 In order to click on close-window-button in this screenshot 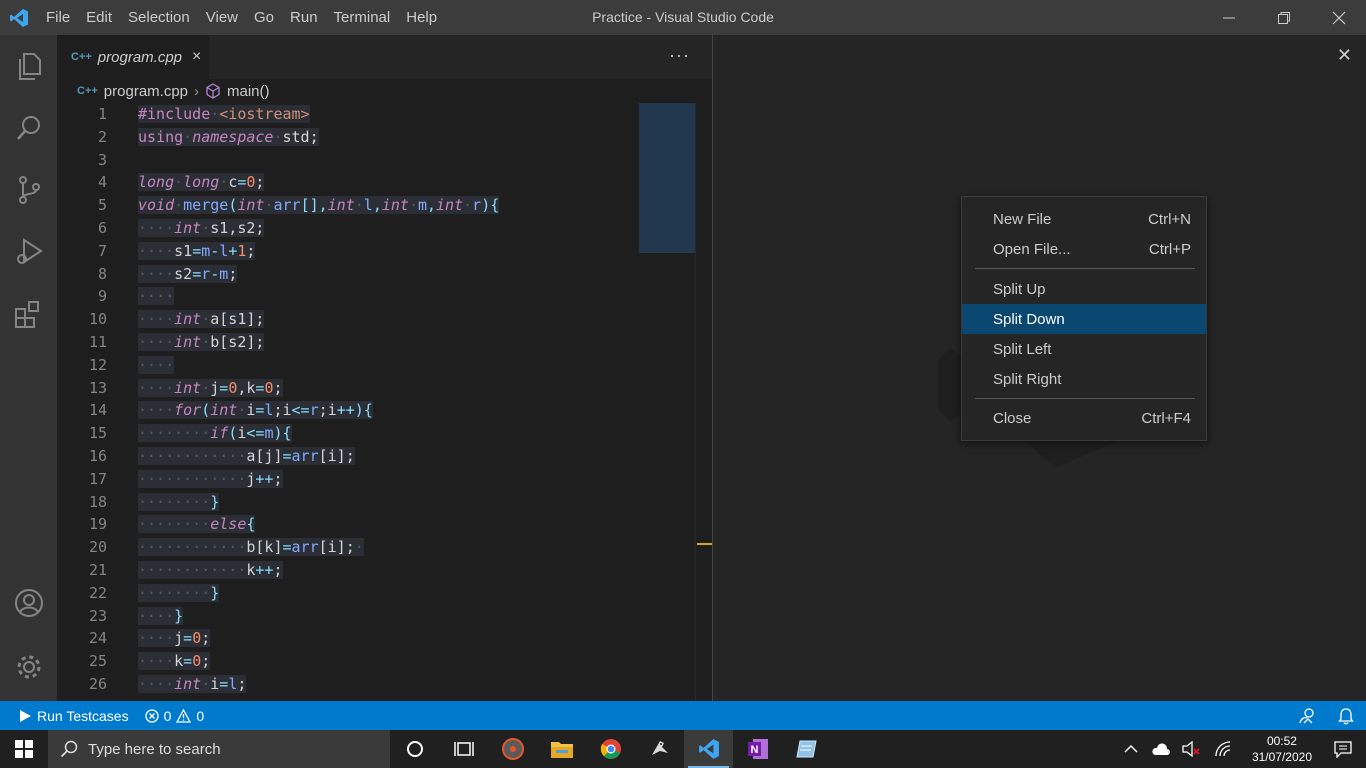, I will do `click(1338, 17)`.